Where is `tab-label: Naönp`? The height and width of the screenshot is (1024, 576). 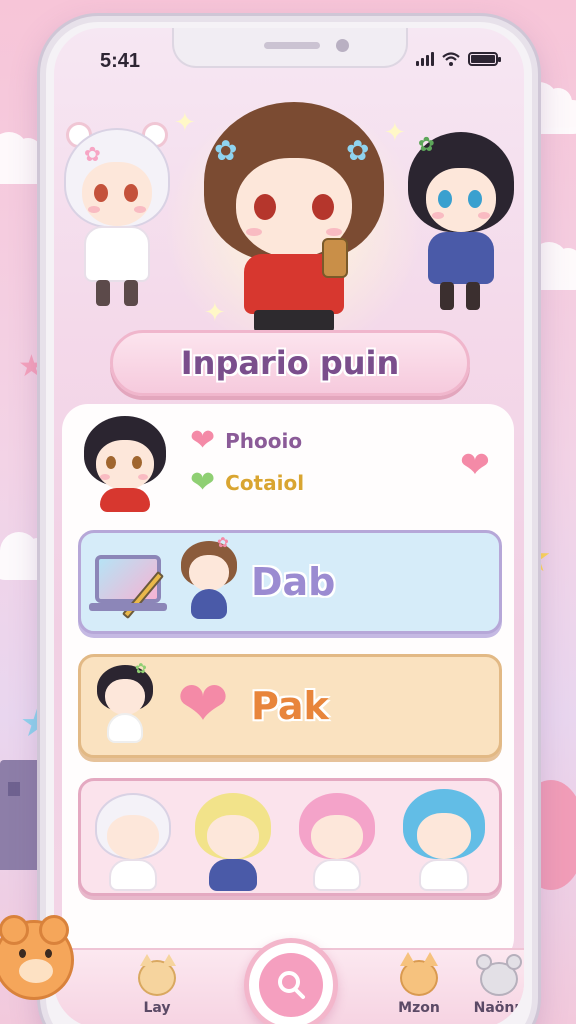
tab-label: Naönp is located at coordinates (498, 1008).